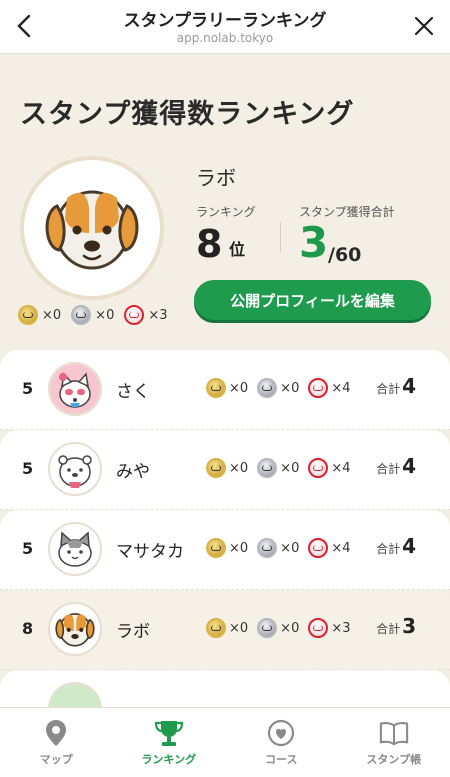 This screenshot has height=777, width=450. I want to click on row-medal-counts: ×0 ×0 ×3, so click(281, 628).